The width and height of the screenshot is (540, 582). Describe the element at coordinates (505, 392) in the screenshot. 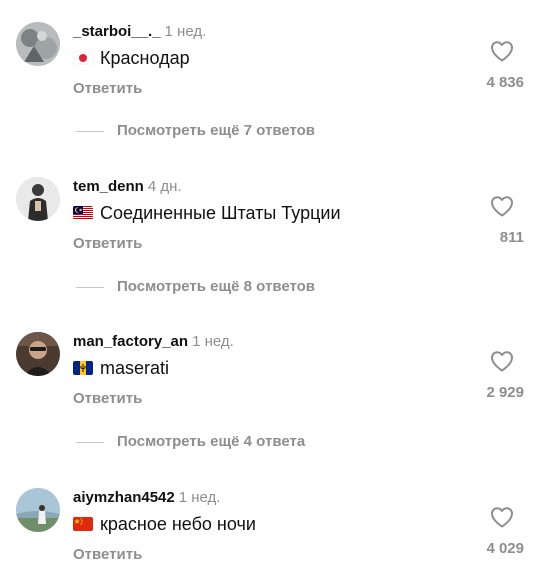

I see `like-count: 2 929` at that location.